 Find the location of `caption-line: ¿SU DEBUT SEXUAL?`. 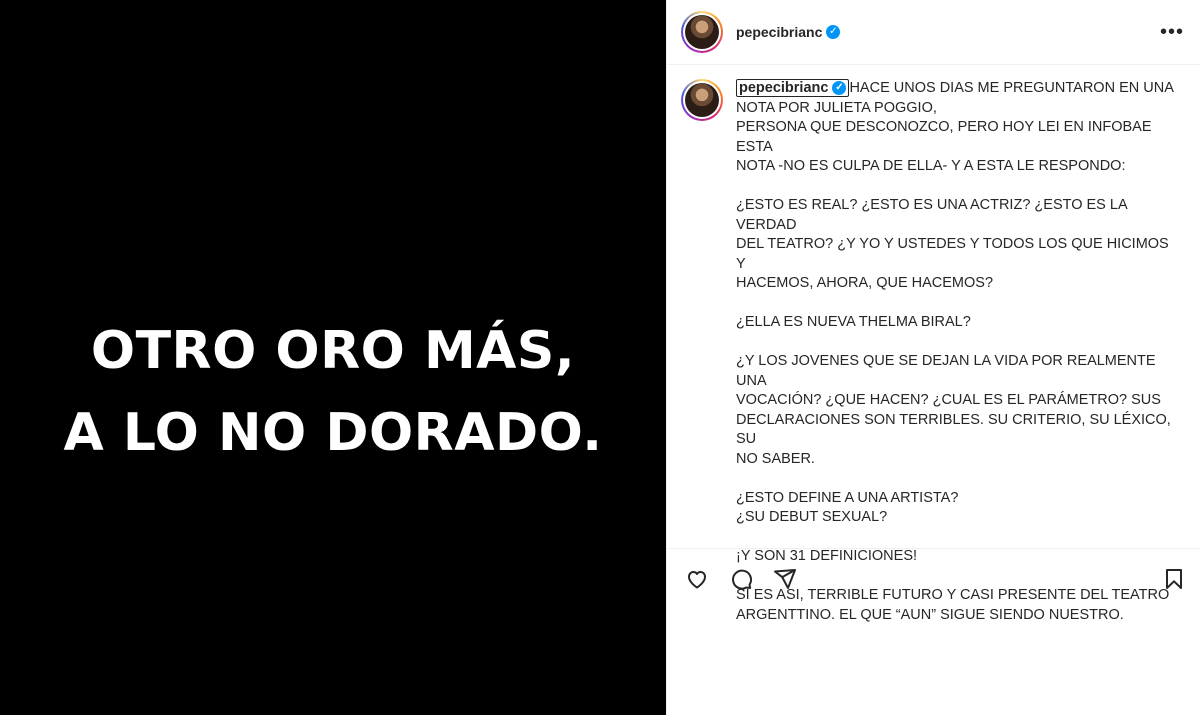

caption-line: ¿SU DEBUT SEXUAL? is located at coordinates (812, 517).